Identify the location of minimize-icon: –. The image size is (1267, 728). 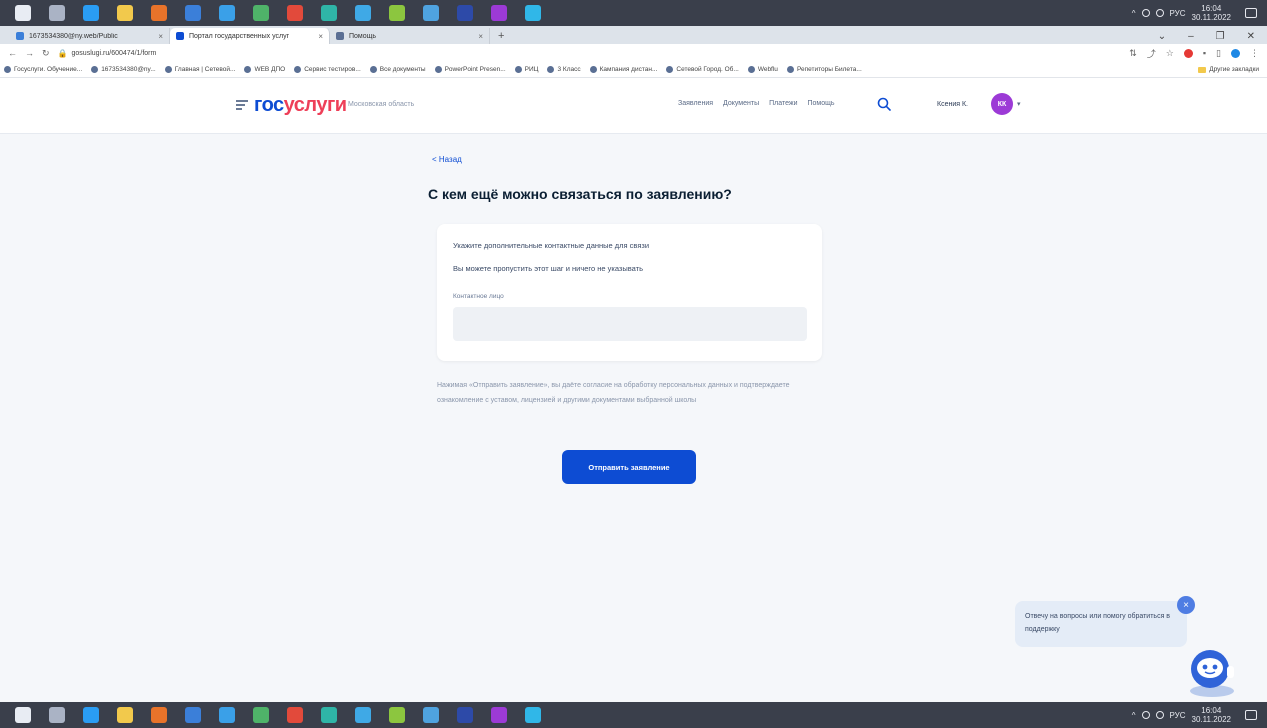
(1191, 36).